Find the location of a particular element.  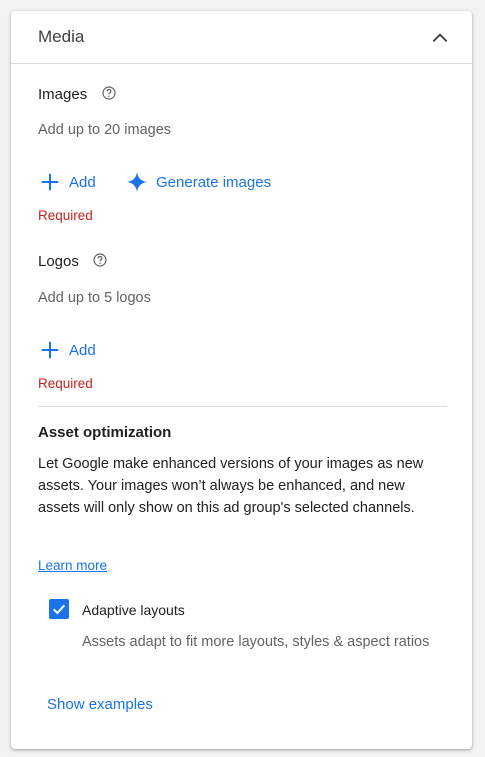

adaptive-layouts-checkbox is located at coordinates (59, 609).